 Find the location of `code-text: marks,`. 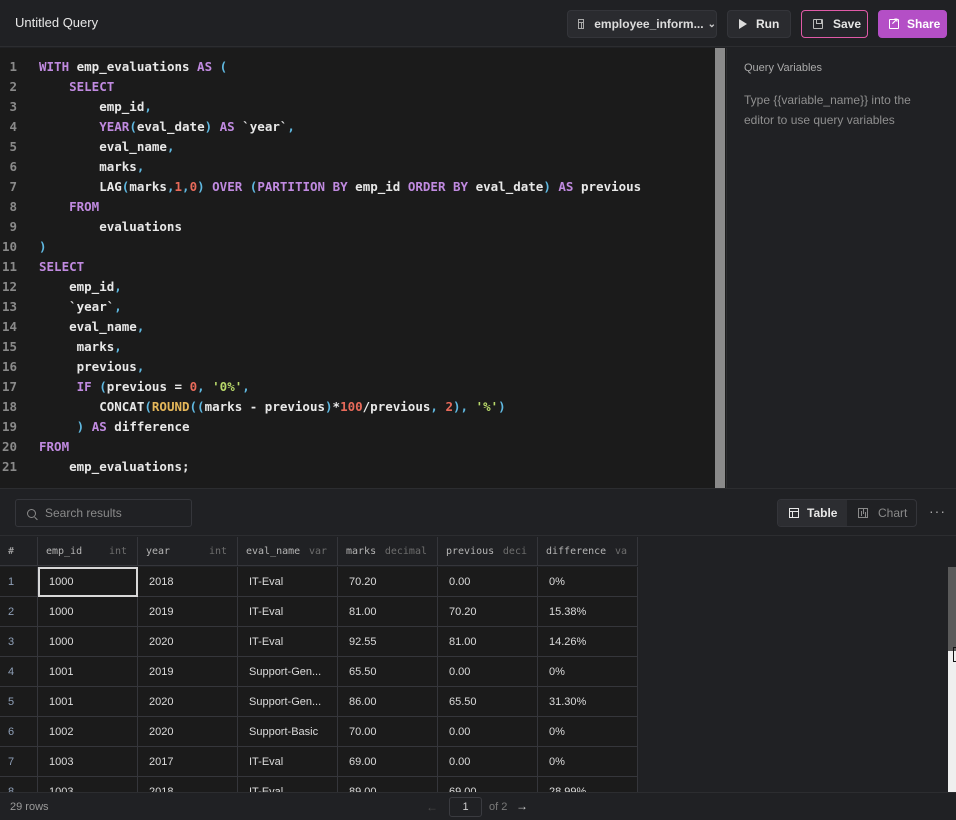

code-text: marks, is located at coordinates (92, 166).